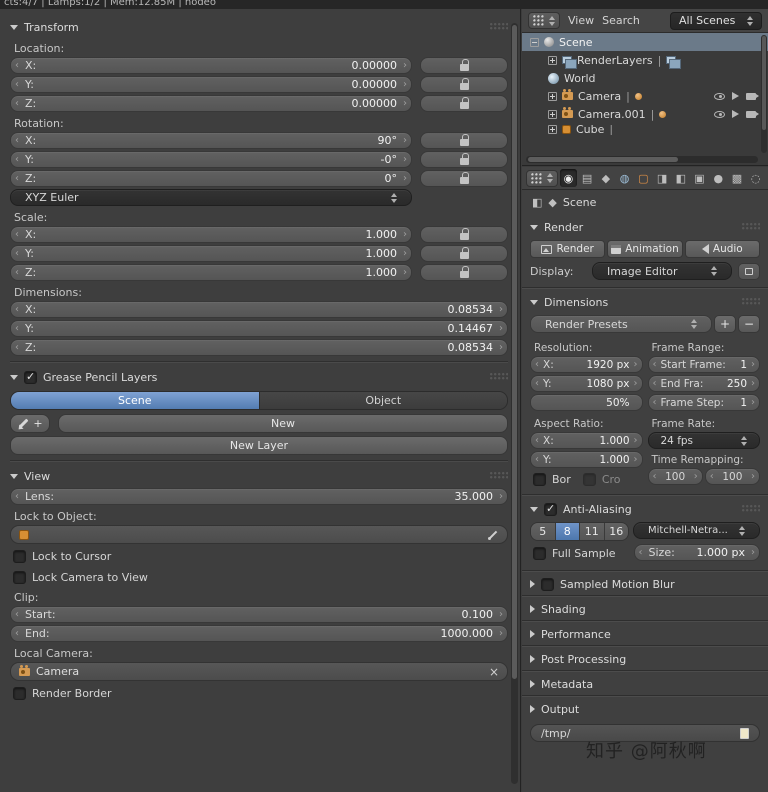 This screenshot has height=792, width=768. Describe the element at coordinates (703, 383) in the screenshot. I see `end-frame-field: End Fra: 250` at that location.